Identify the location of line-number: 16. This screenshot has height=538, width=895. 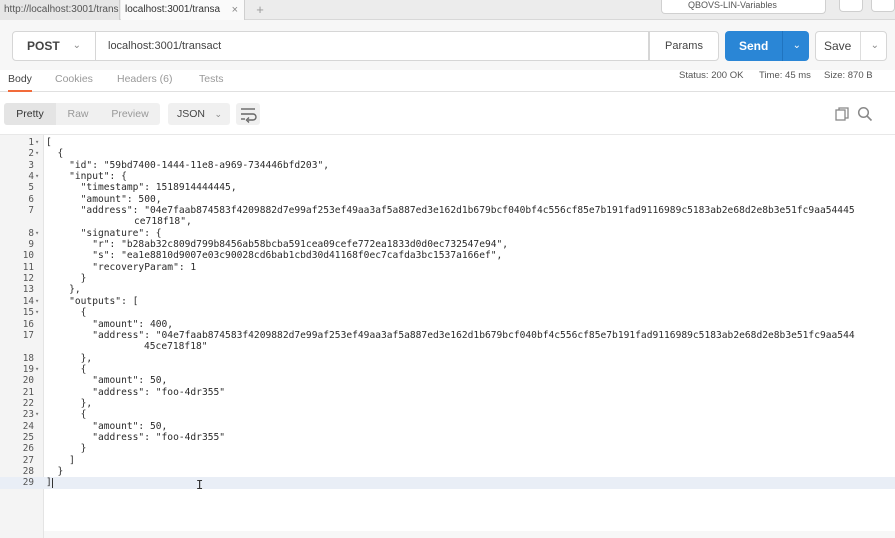
(28, 324).